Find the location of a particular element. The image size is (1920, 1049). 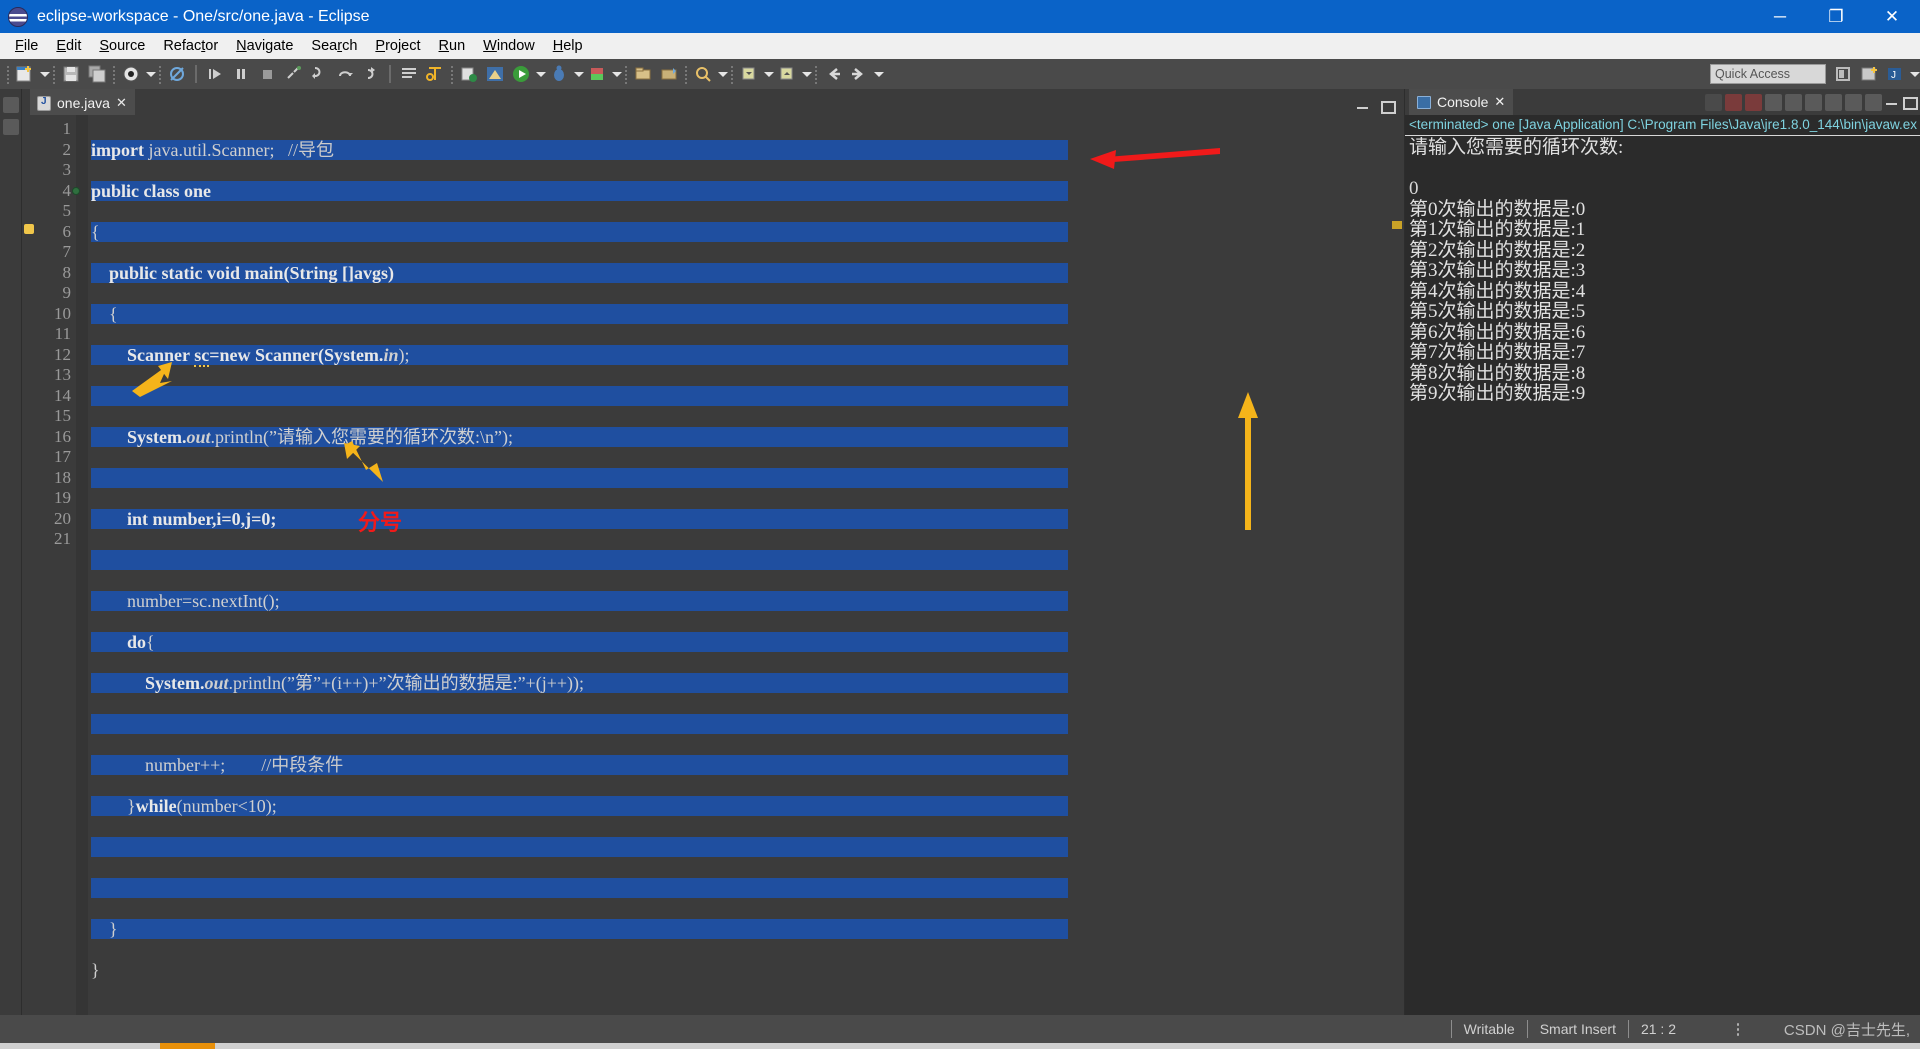

code-line-4: public static void main(String []avgs) is located at coordinates (579, 272).